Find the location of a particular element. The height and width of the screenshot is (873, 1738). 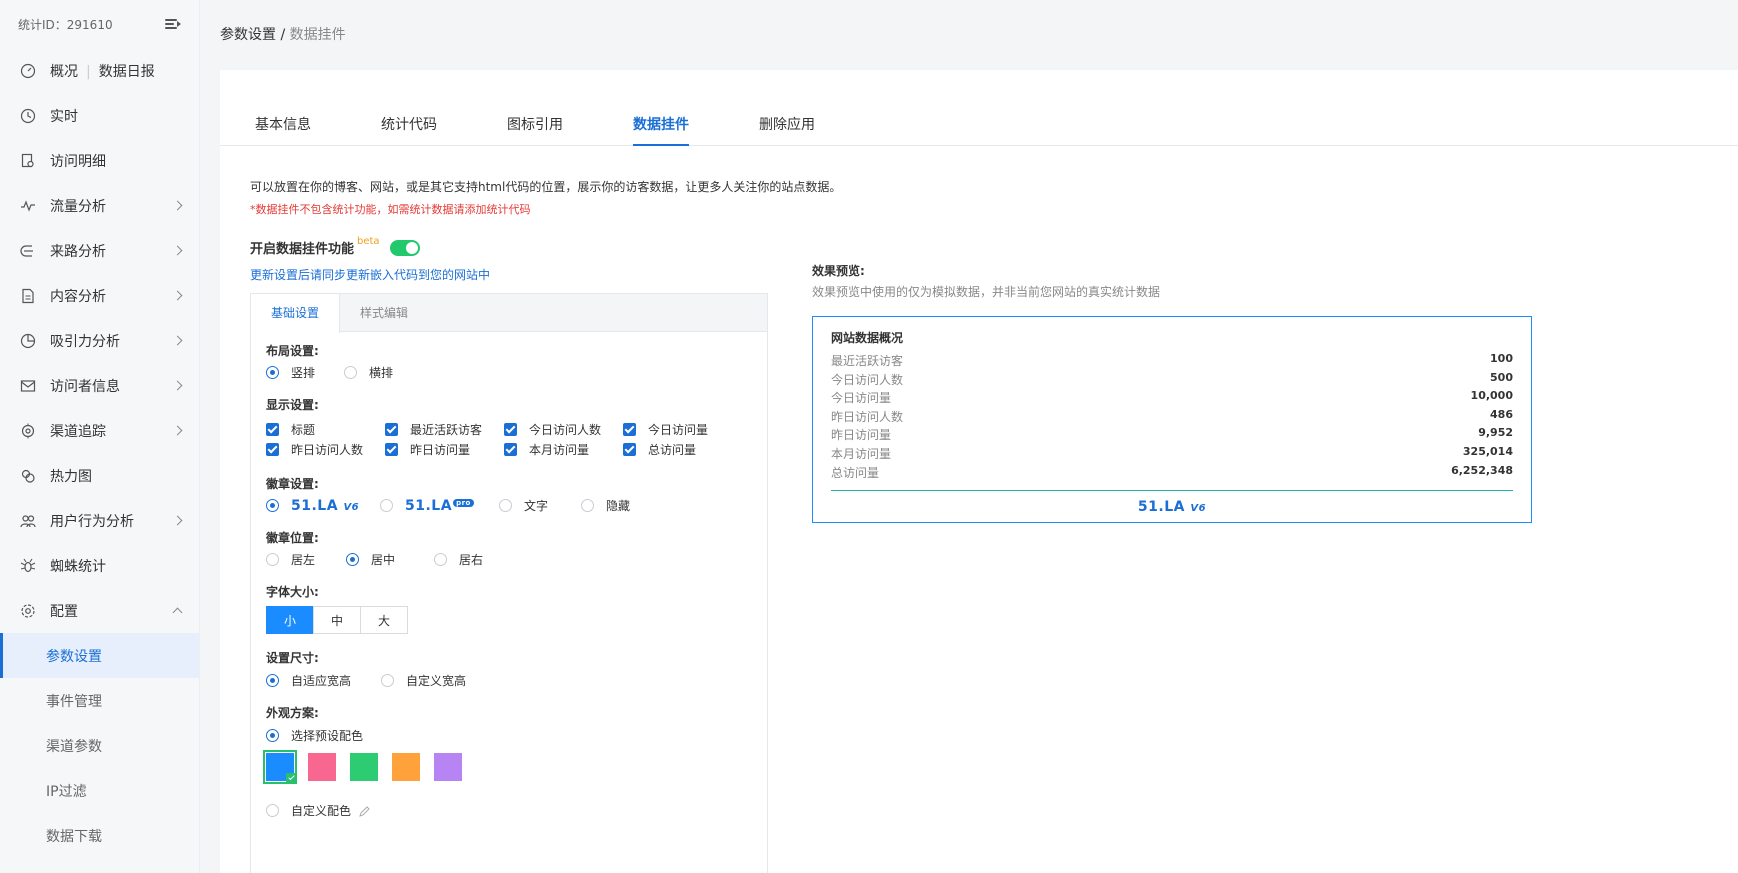

font-size-title: 字体大小: is located at coordinates (292, 592).